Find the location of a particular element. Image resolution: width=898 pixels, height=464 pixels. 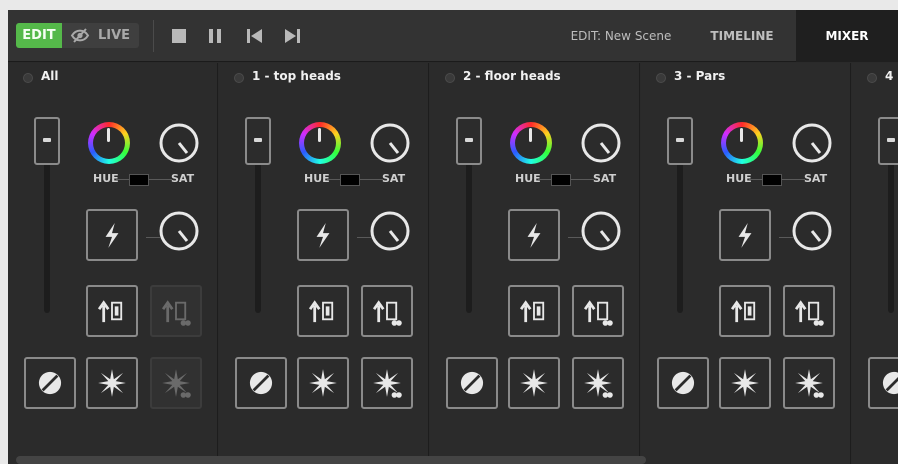

skip-back-icon is located at coordinates (254, 36).